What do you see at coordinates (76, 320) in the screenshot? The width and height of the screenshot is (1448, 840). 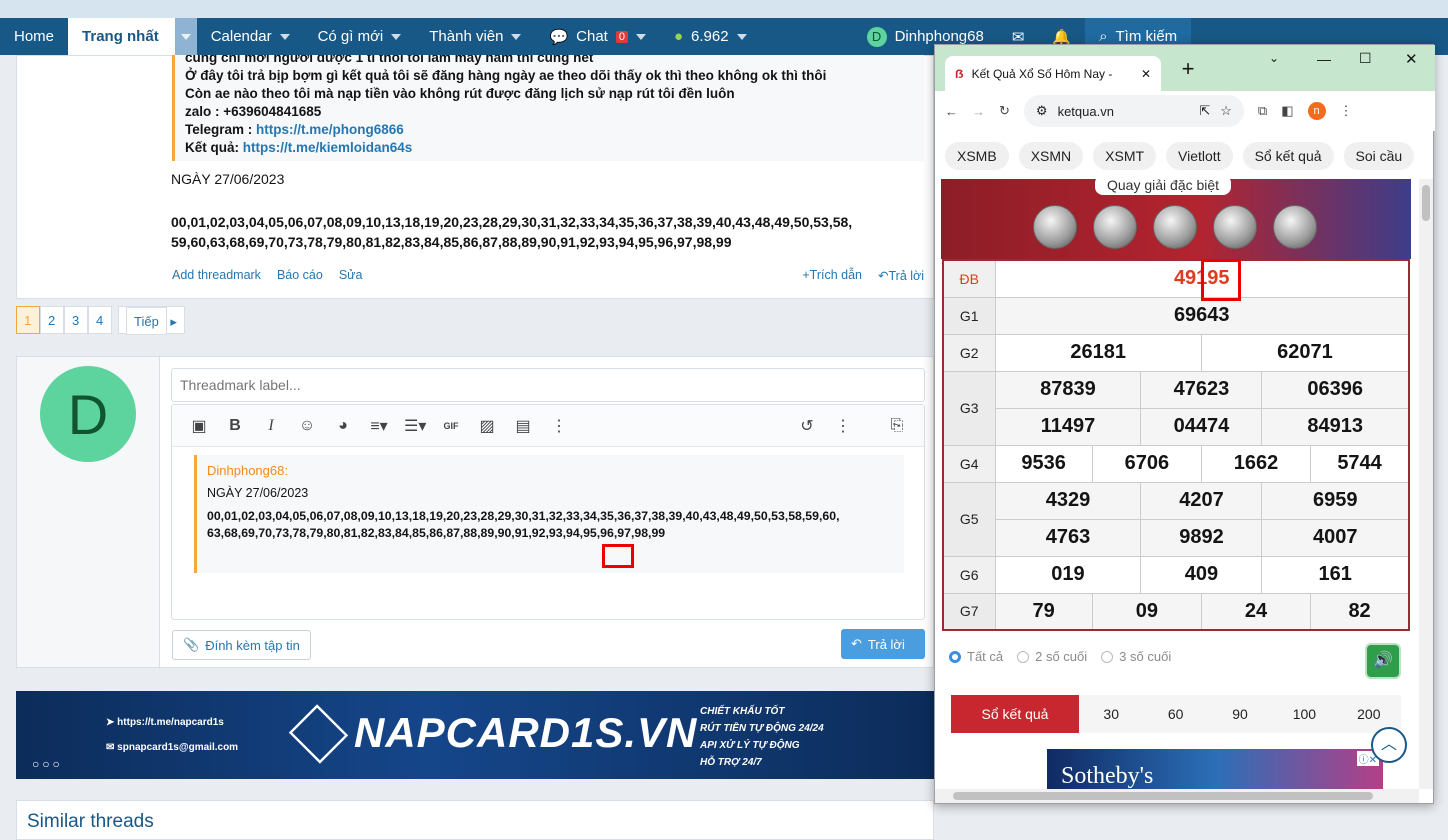 I see `page-3: 3` at bounding box center [76, 320].